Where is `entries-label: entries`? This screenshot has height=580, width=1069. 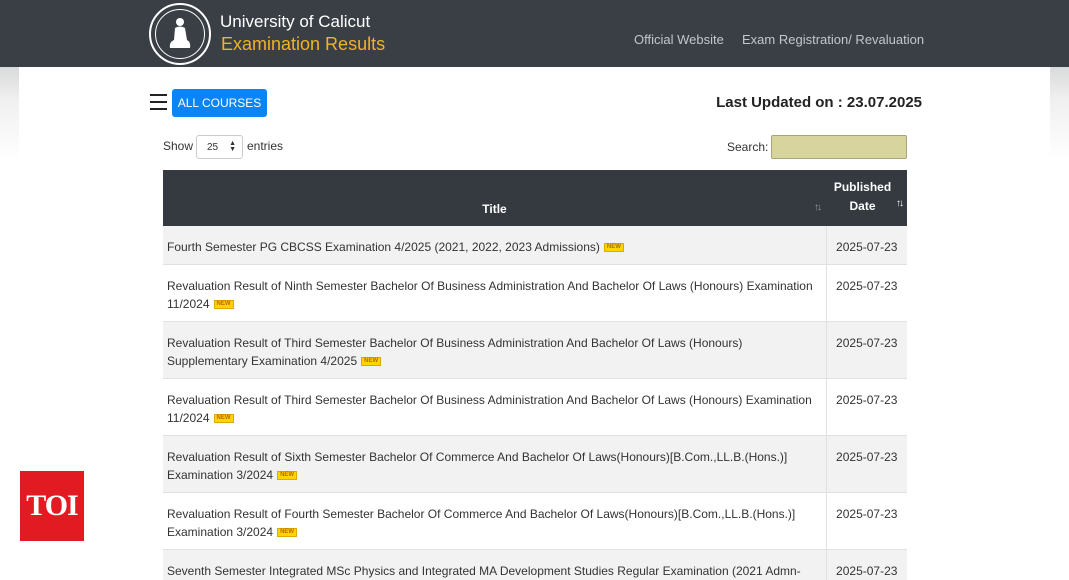
entries-label: entries is located at coordinates (265, 146).